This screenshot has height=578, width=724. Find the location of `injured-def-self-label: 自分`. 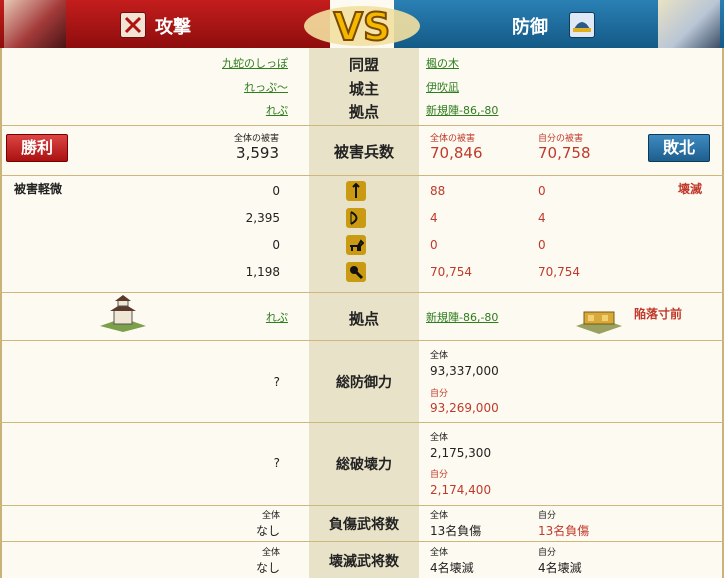

injured-def-self-label: 自分 is located at coordinates (547, 516).